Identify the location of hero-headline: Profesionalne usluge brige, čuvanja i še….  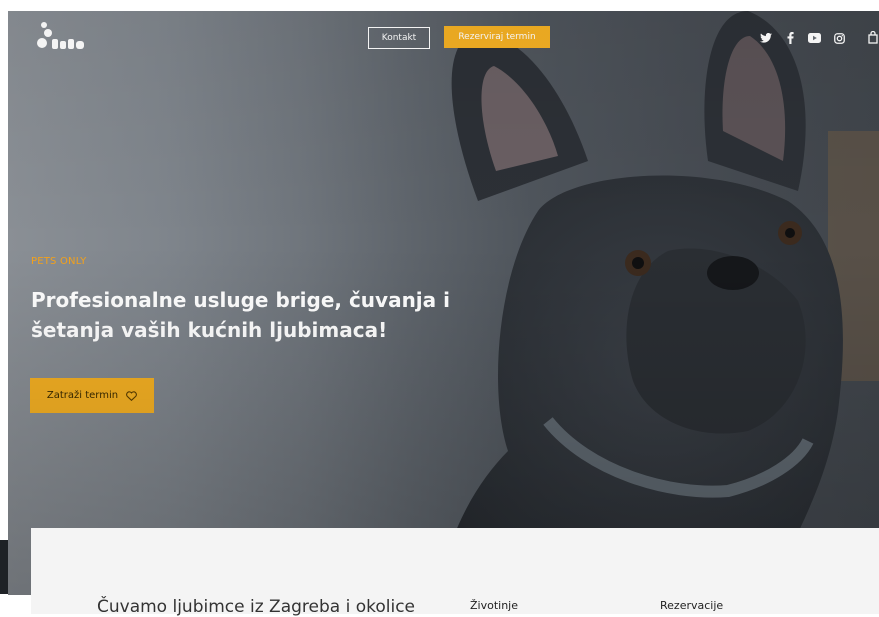
(240, 315).